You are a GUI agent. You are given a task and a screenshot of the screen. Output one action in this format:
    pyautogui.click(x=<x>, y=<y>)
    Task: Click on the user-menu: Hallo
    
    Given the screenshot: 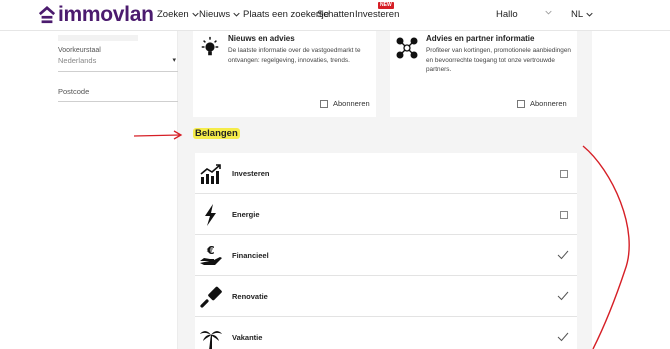 What is the action you would take?
    pyautogui.click(x=507, y=14)
    